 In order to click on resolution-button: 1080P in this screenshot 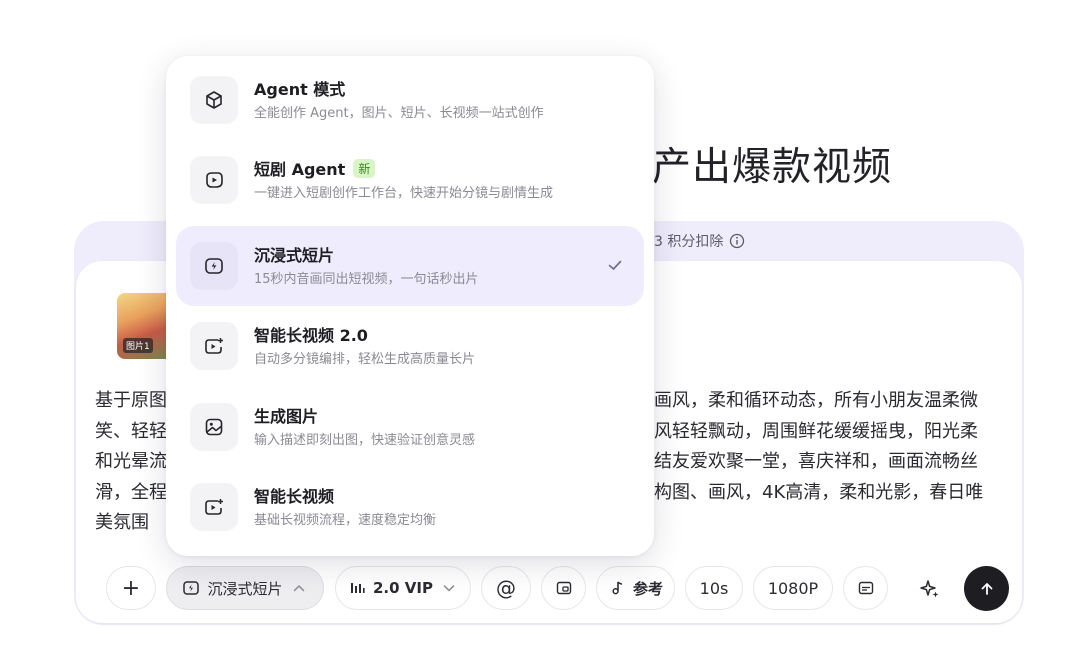, I will do `click(793, 588)`.